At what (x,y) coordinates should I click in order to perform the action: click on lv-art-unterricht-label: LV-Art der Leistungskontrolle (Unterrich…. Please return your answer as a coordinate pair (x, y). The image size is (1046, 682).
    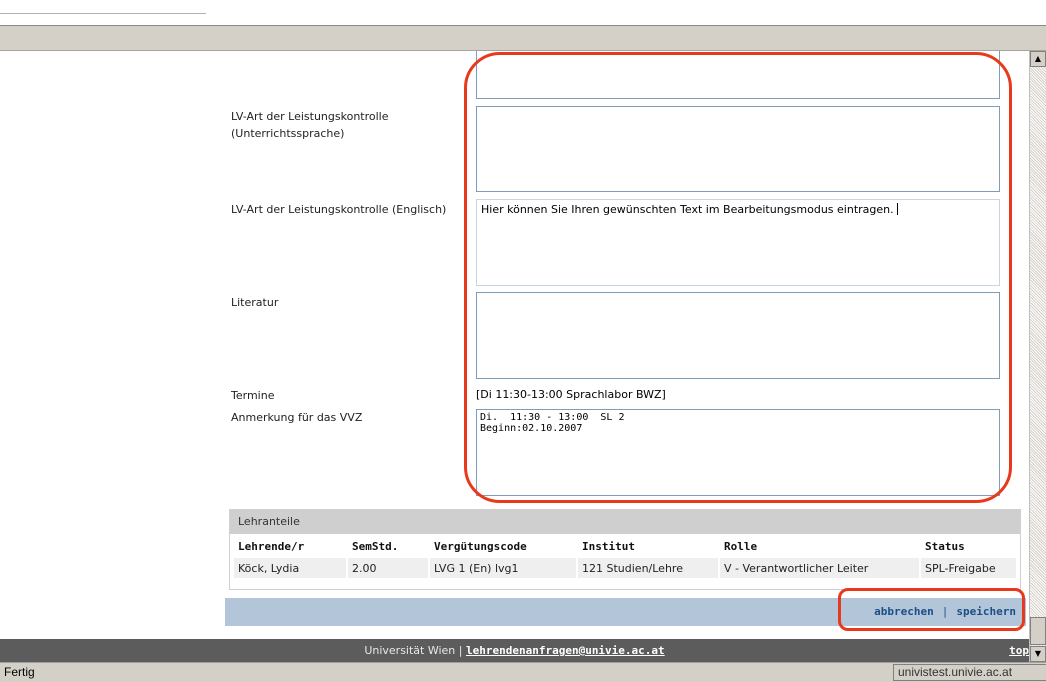
    Looking at the image, I should click on (310, 125).